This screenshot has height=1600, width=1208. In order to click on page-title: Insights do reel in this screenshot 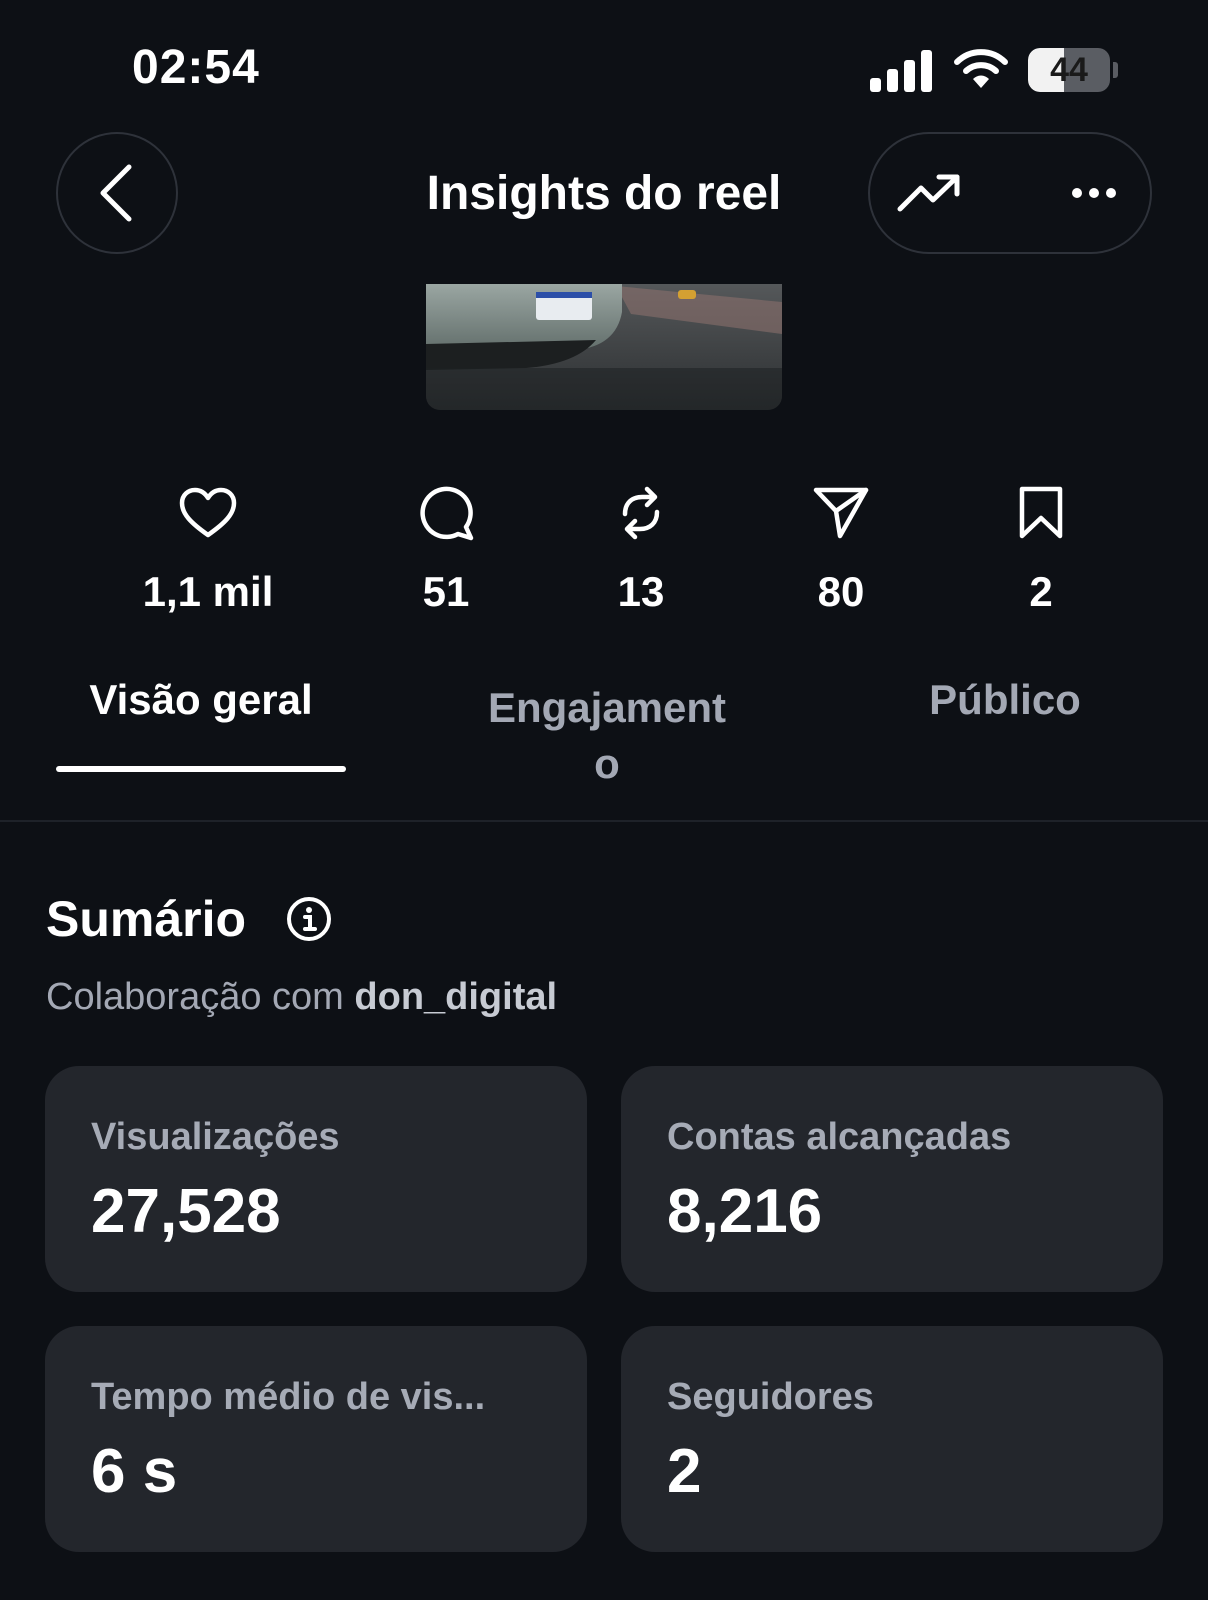, I will do `click(604, 193)`.